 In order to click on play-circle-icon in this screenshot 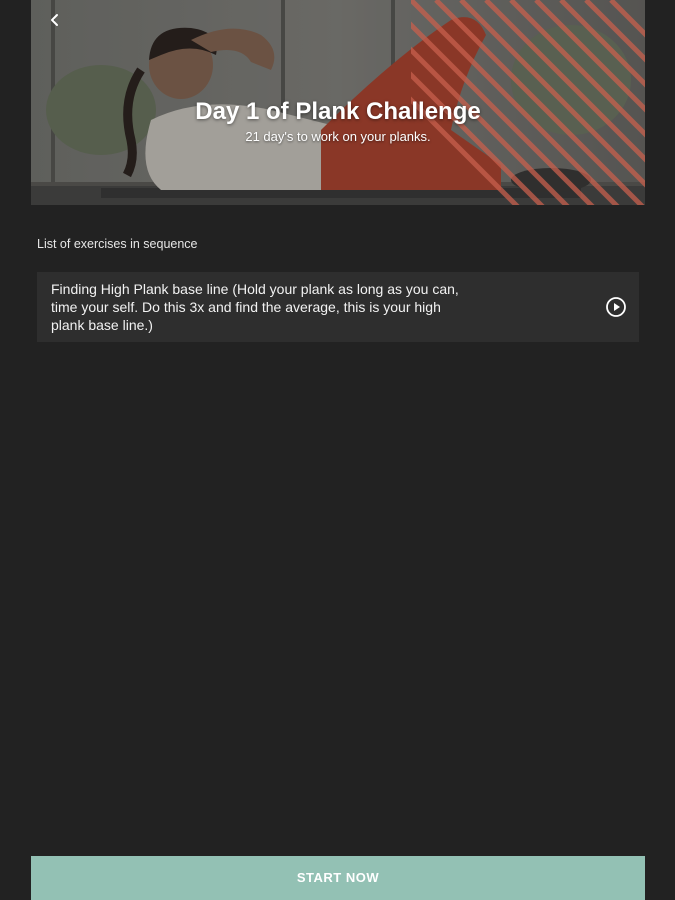, I will do `click(616, 307)`.